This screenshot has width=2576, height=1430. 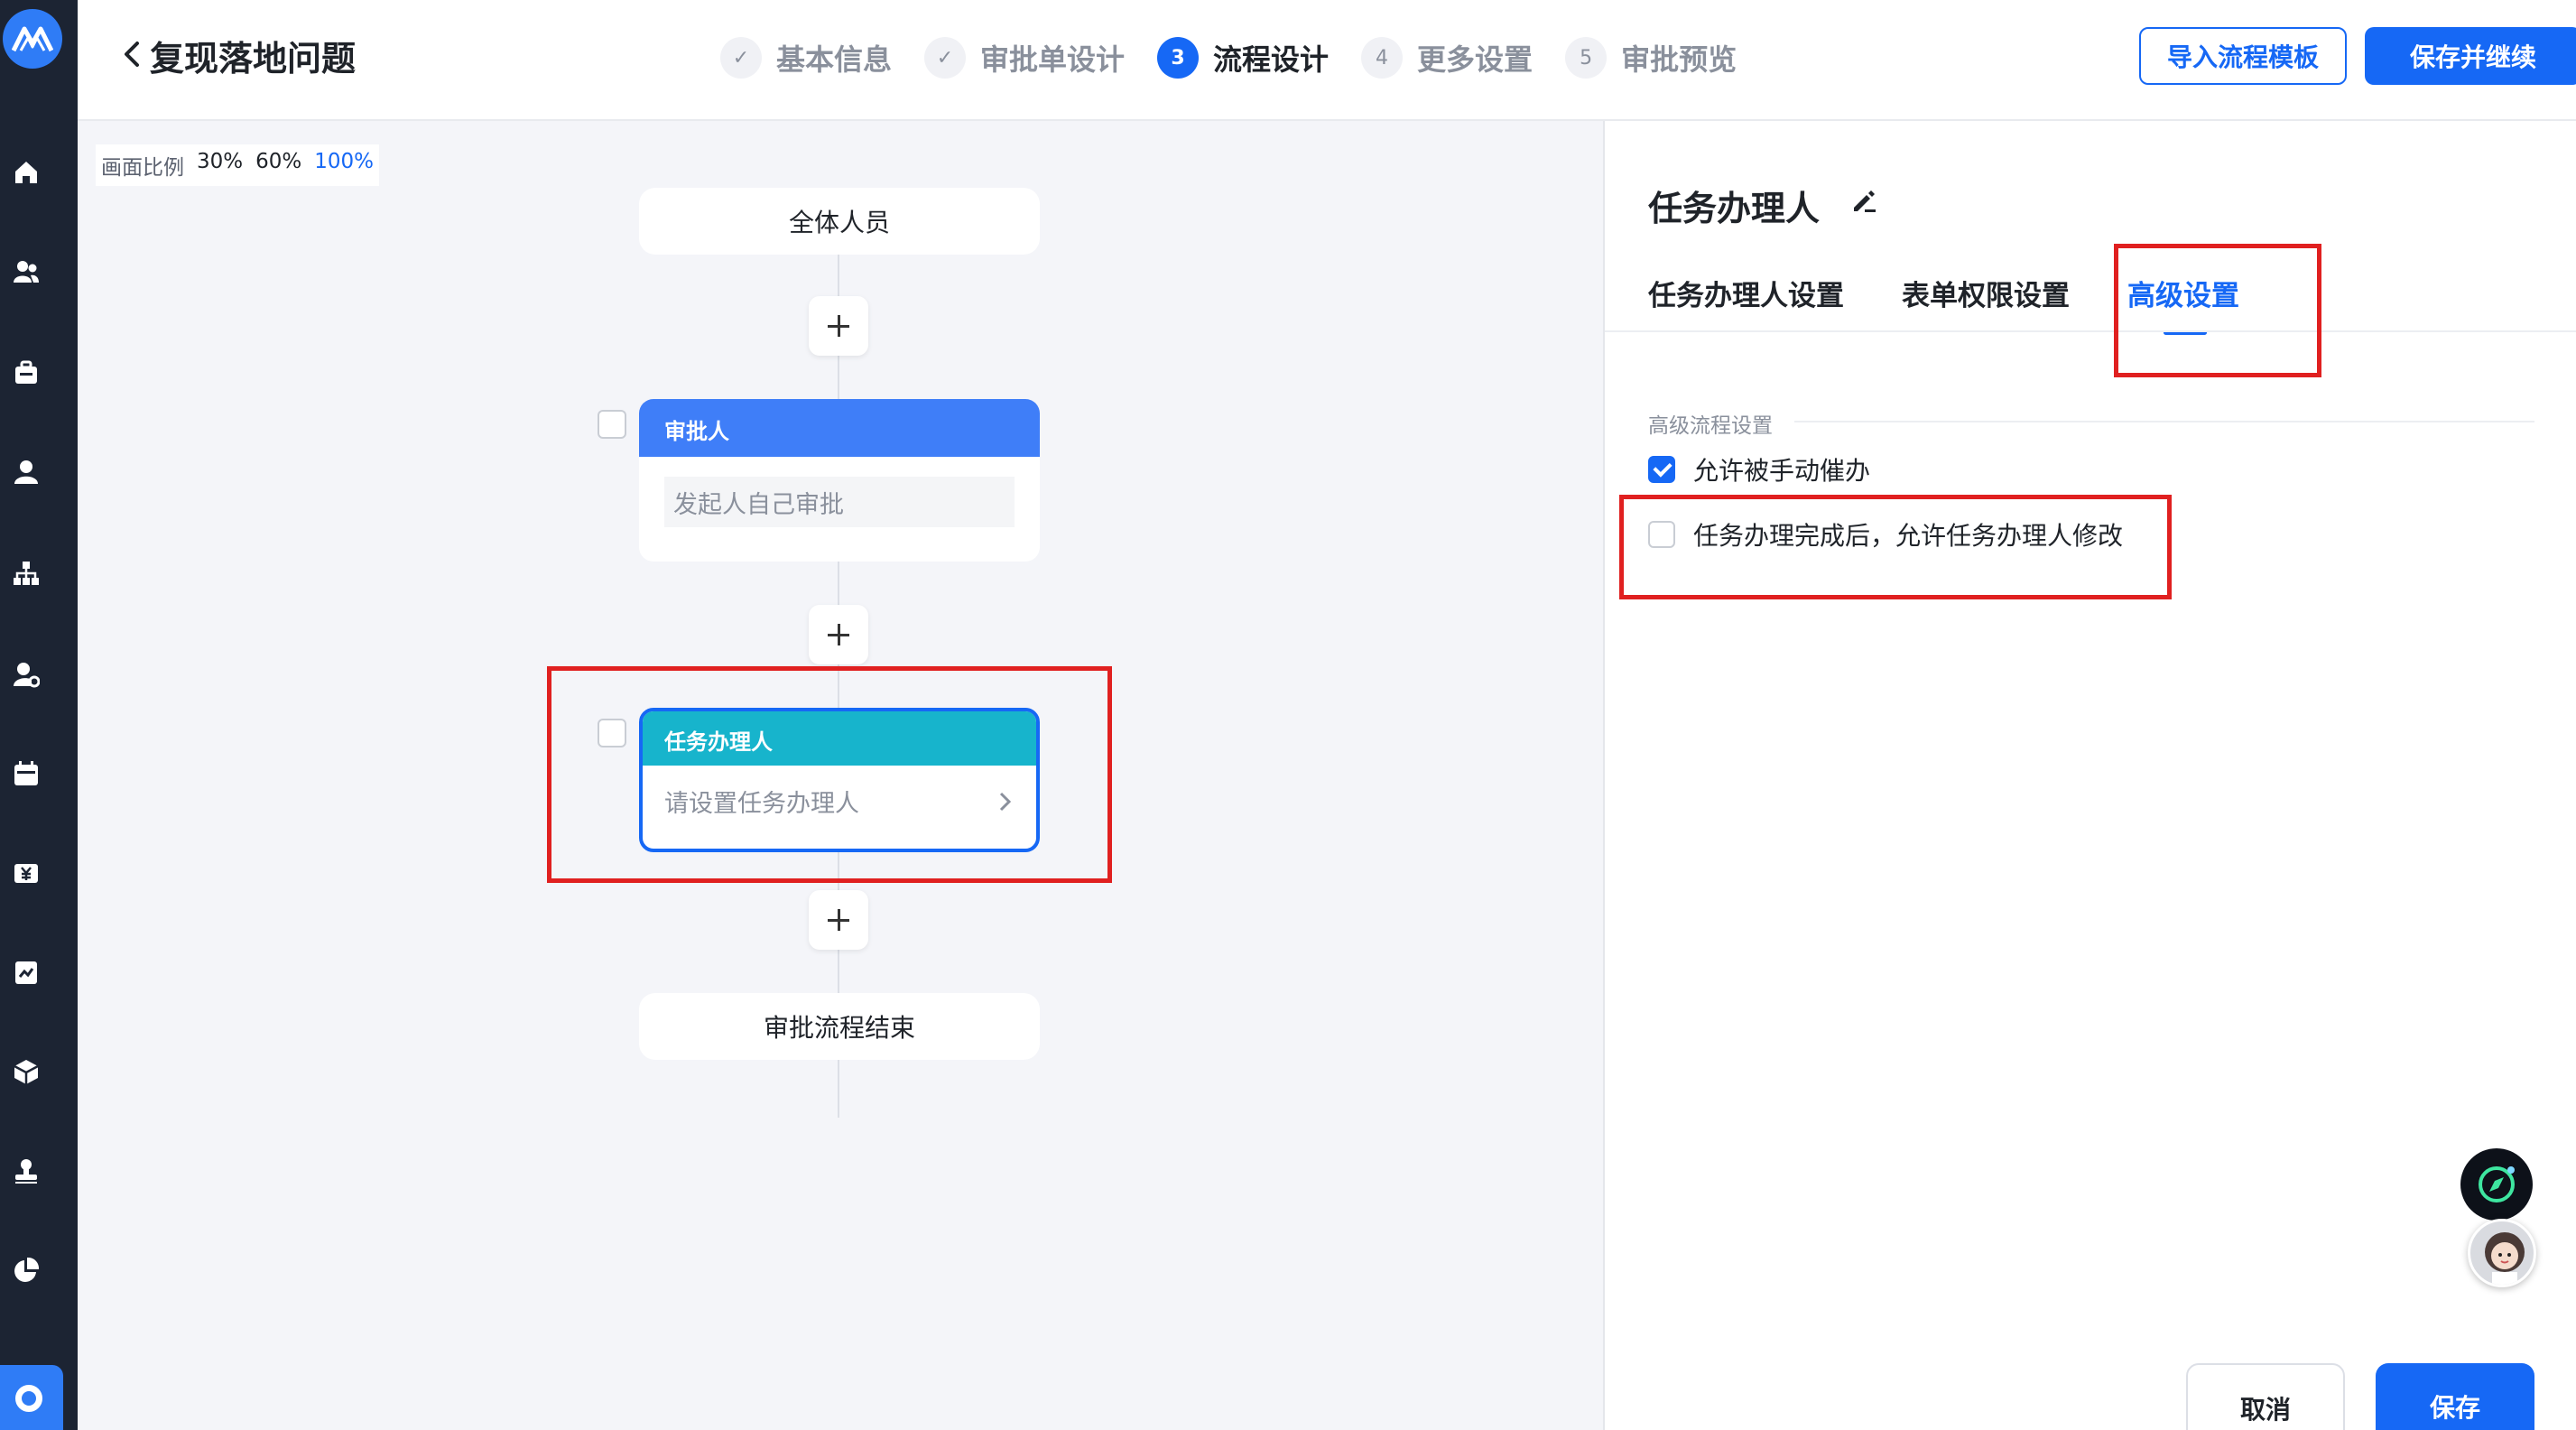 I want to click on highlight-box-task-node, so click(x=829, y=775).